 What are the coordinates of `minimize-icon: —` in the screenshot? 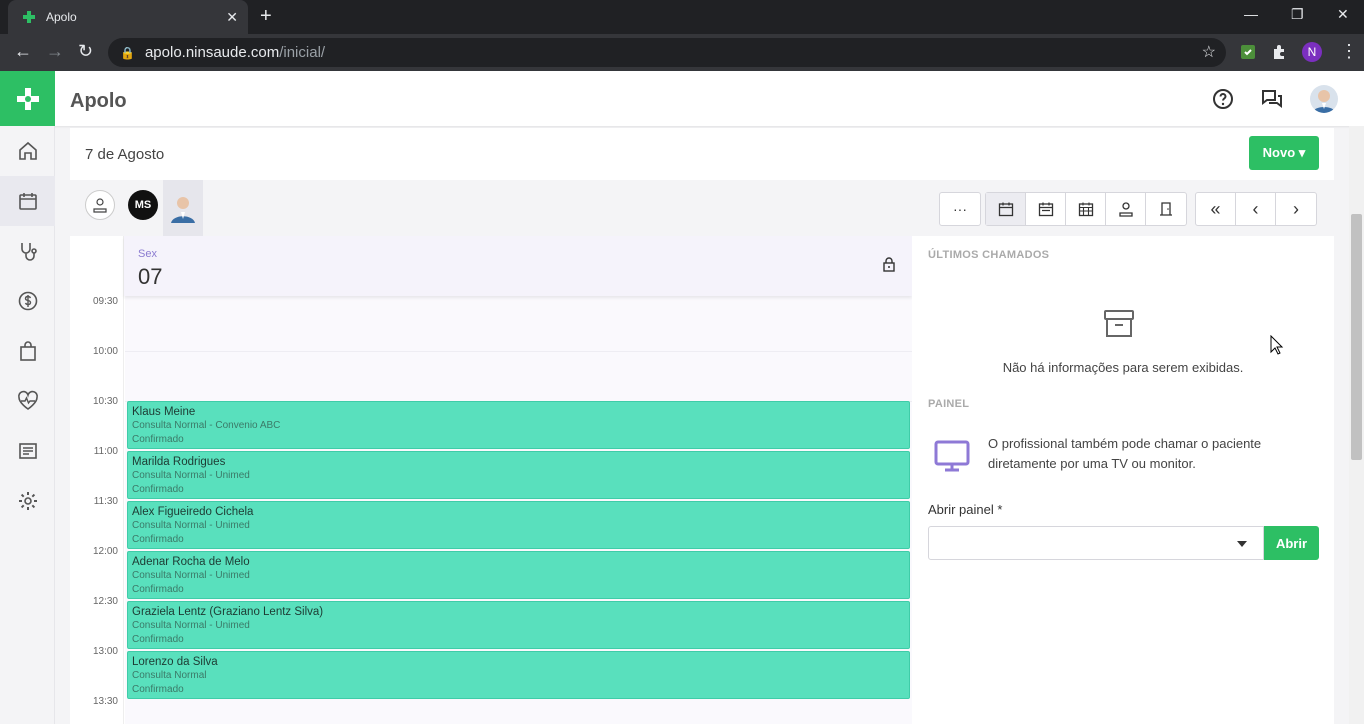 It's located at (1251, 14).